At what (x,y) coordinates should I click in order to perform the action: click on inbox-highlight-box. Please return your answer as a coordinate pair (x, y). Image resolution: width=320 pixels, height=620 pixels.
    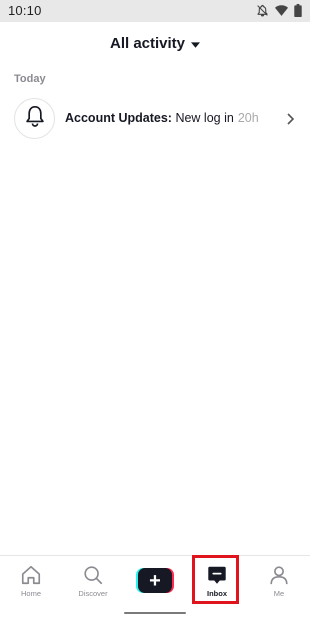
    Looking at the image, I should click on (215, 579).